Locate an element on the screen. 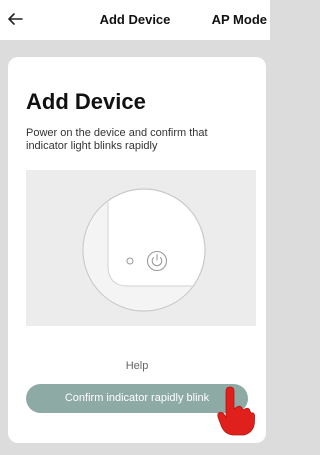 This screenshot has width=320, height=455. ap-mode-button: AP Mode is located at coordinates (239, 20).